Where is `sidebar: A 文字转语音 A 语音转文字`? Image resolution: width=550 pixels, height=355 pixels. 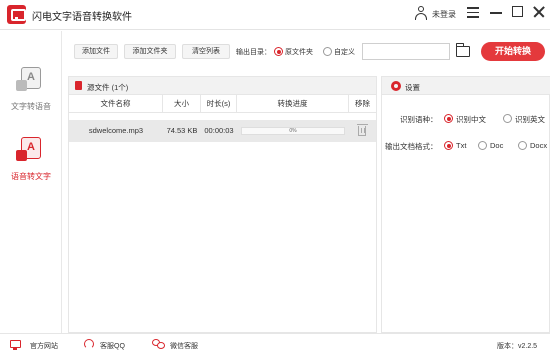 sidebar: A 文字转语音 A 语音转文字 is located at coordinates (31, 182).